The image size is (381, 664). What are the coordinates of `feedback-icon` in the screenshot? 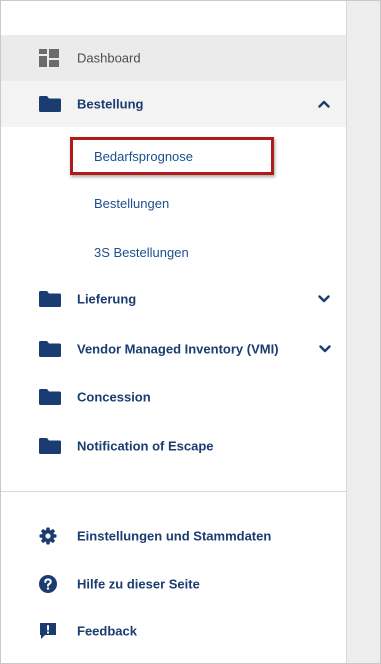 It's located at (48, 631).